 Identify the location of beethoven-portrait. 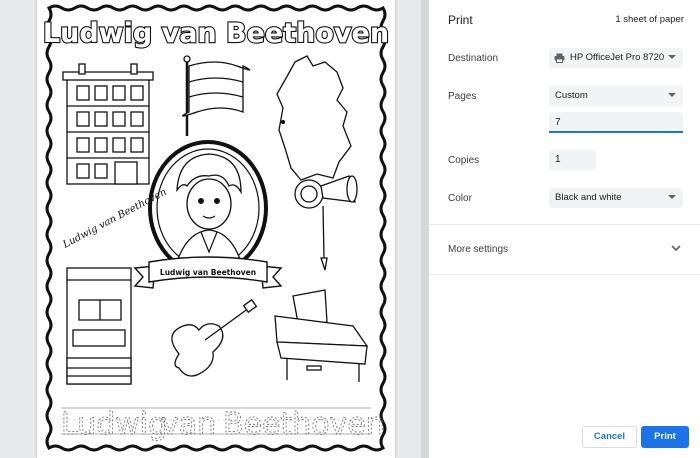
(208, 208).